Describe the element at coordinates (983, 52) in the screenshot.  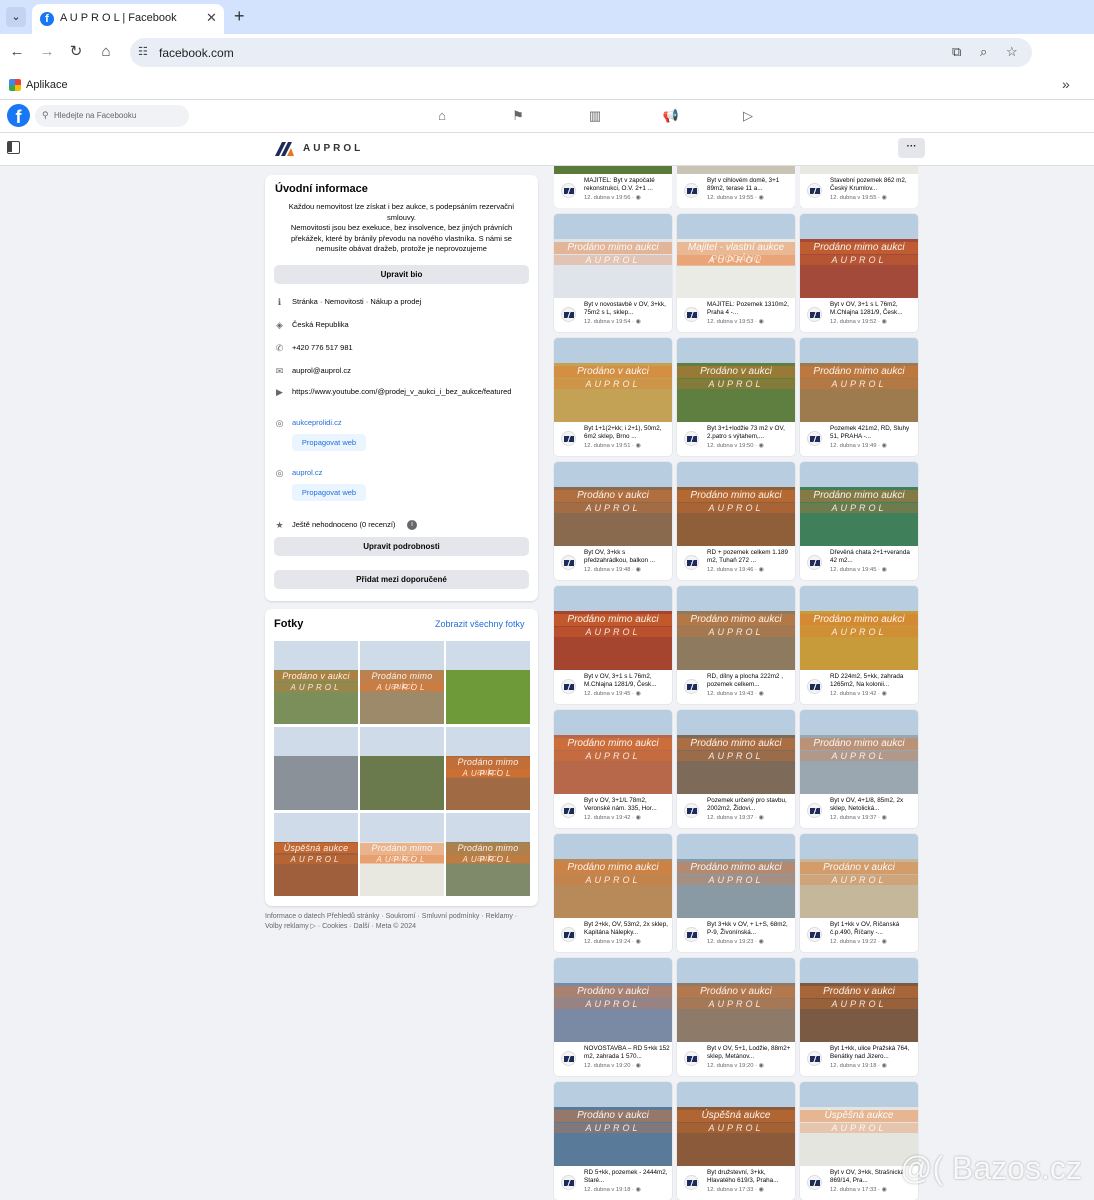
I see `zoom-icon: ⌕` at that location.